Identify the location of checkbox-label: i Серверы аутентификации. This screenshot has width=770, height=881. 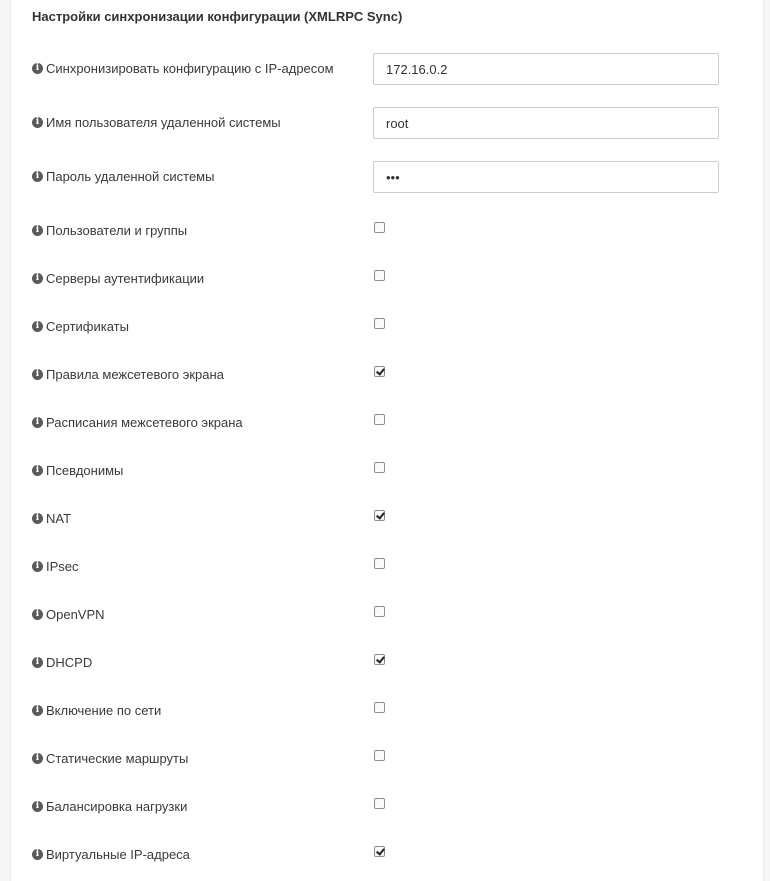
(118, 278).